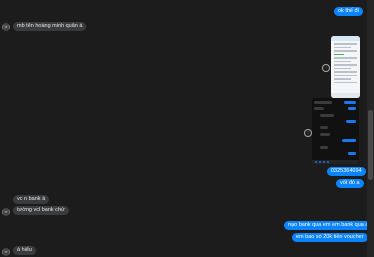 The image size is (374, 257). What do you see at coordinates (346, 171) in the screenshot?
I see `message-outgoing: 0325364694` at bounding box center [346, 171].